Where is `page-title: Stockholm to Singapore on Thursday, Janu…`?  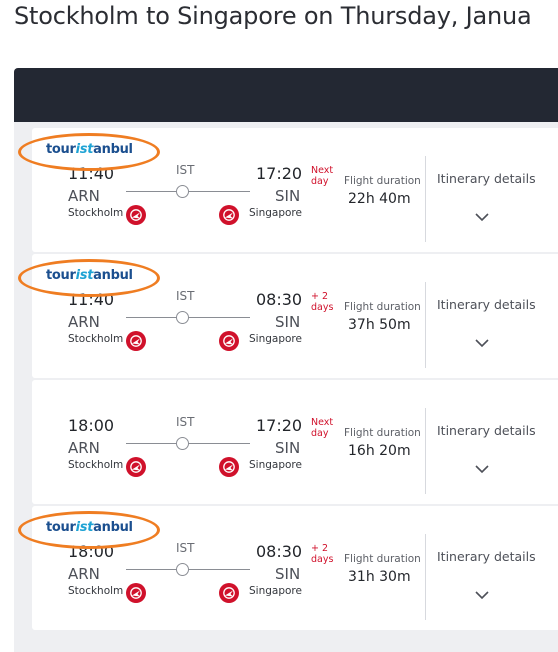
page-title: Stockholm to Singapore on Thursday, Janu… is located at coordinates (273, 16).